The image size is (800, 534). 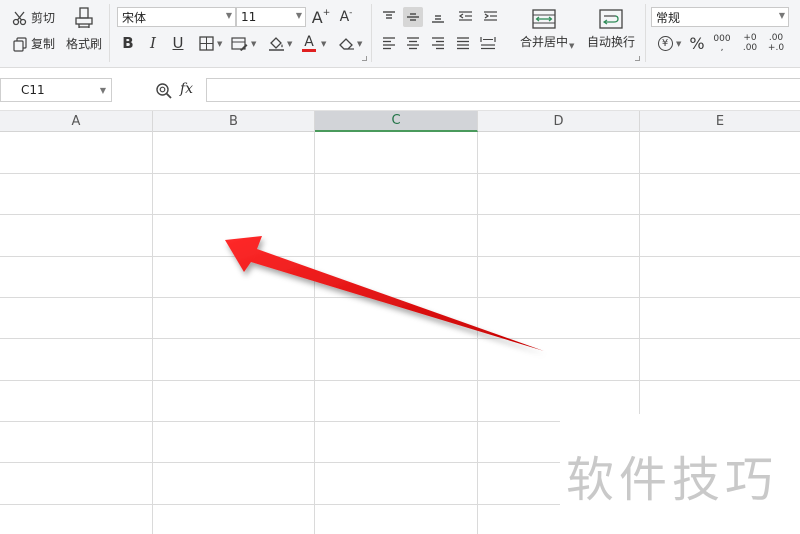 I want to click on cell-style-button, so click(x=239, y=43).